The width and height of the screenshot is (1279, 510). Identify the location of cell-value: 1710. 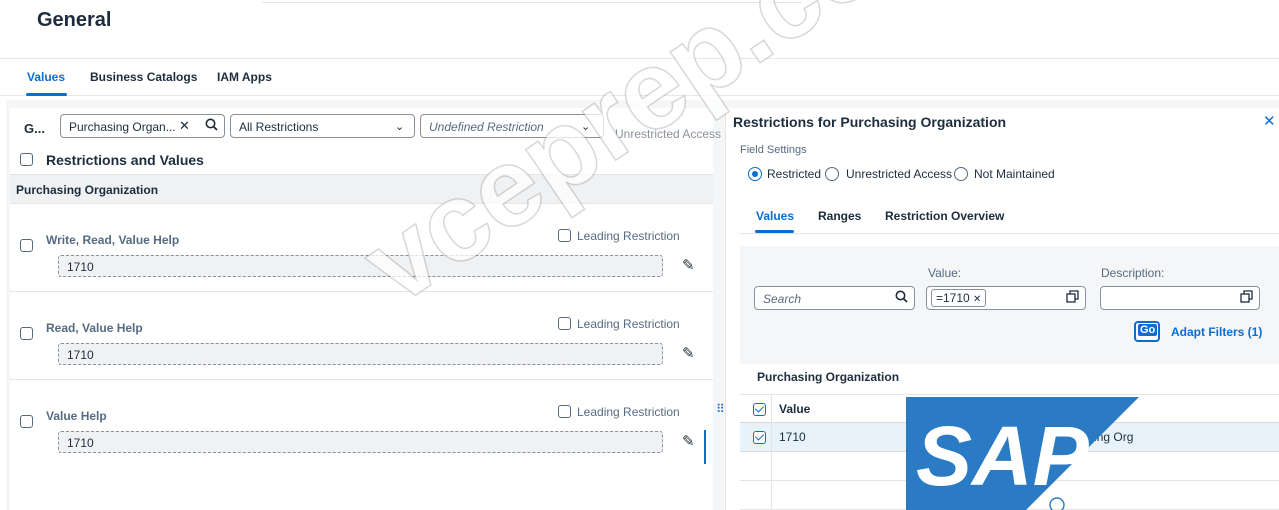
(792, 437).